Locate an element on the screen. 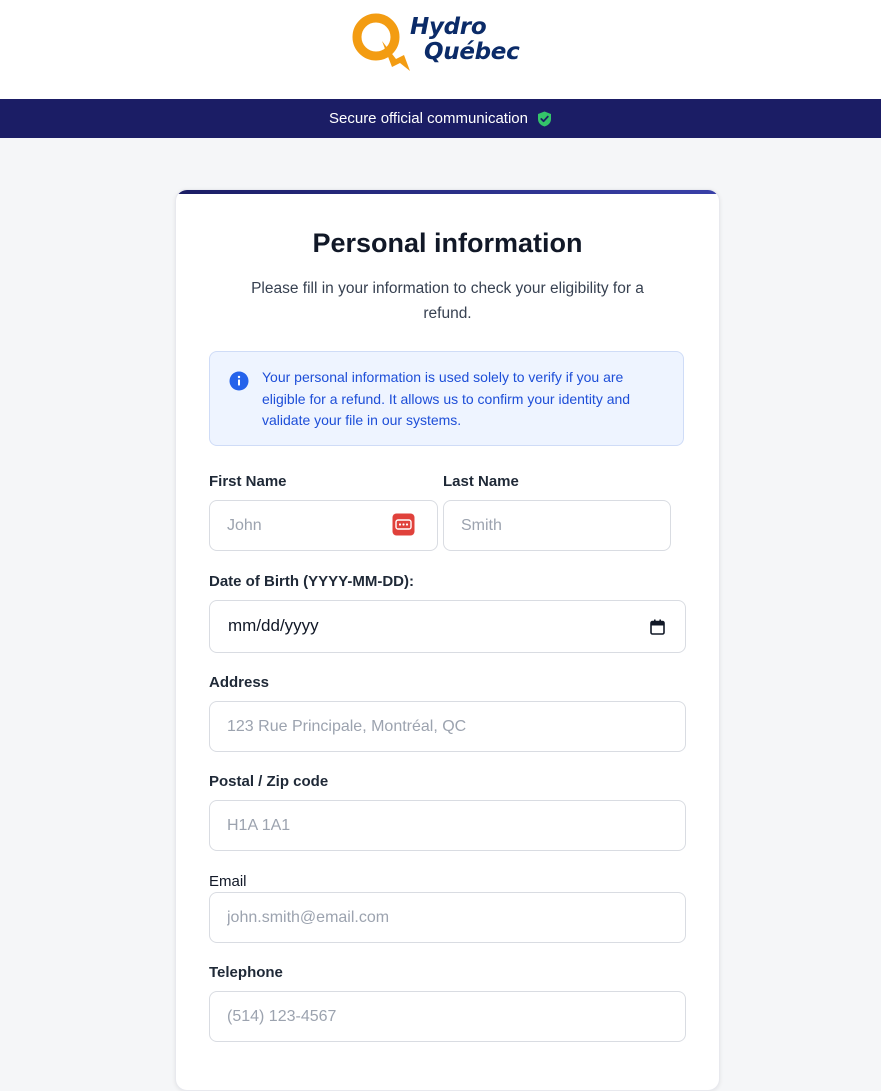 The height and width of the screenshot is (1091, 881). address-input is located at coordinates (447, 726).